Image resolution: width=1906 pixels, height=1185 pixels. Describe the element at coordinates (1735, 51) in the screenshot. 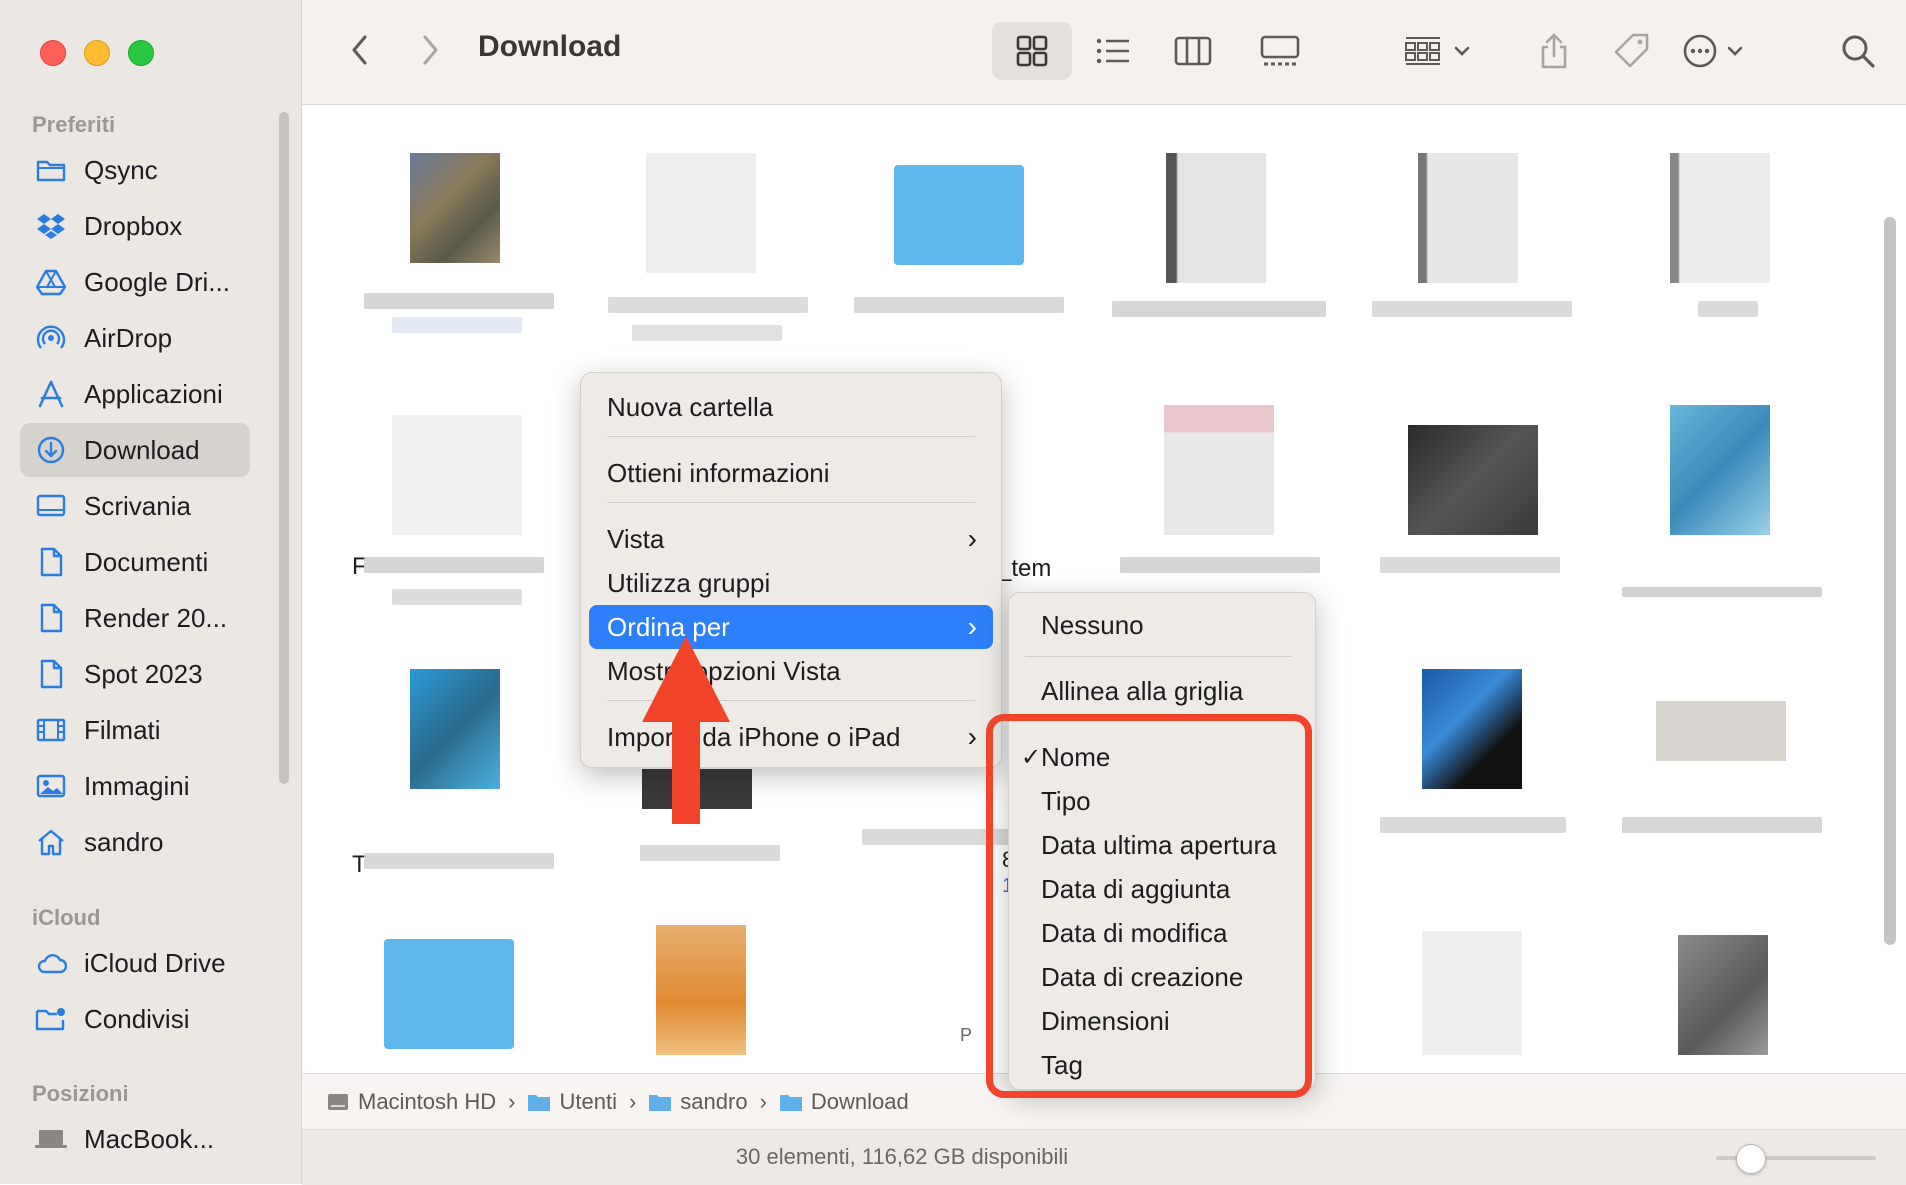

I see `chevron-down-icon` at that location.